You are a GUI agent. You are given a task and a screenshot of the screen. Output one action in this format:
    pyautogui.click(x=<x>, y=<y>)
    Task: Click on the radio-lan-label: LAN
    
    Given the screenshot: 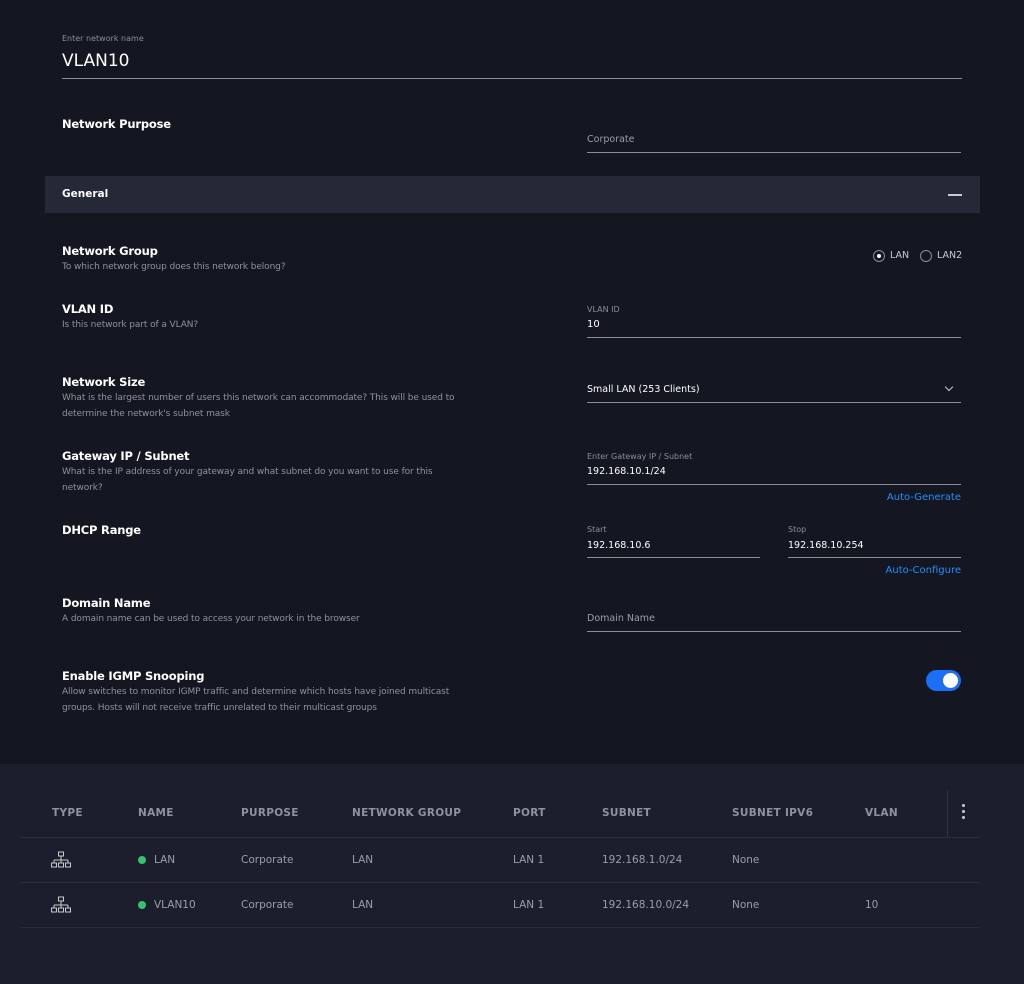 What is the action you would take?
    pyautogui.click(x=899, y=255)
    